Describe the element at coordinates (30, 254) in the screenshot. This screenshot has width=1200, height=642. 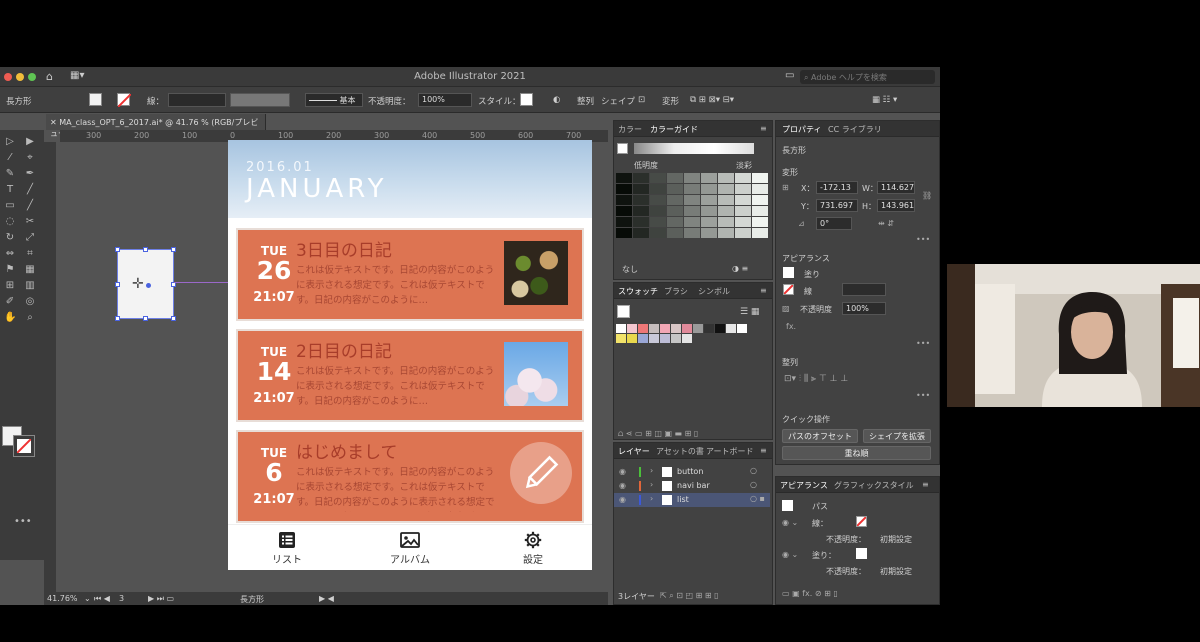
I see `free-transform-icon: ⌗` at that location.